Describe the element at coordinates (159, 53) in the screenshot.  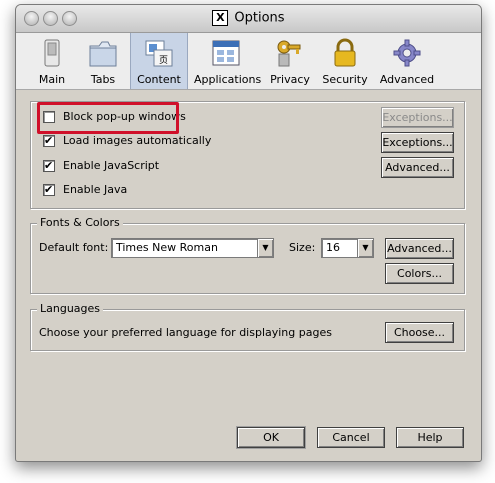
I see `content-page-icon: 页` at that location.